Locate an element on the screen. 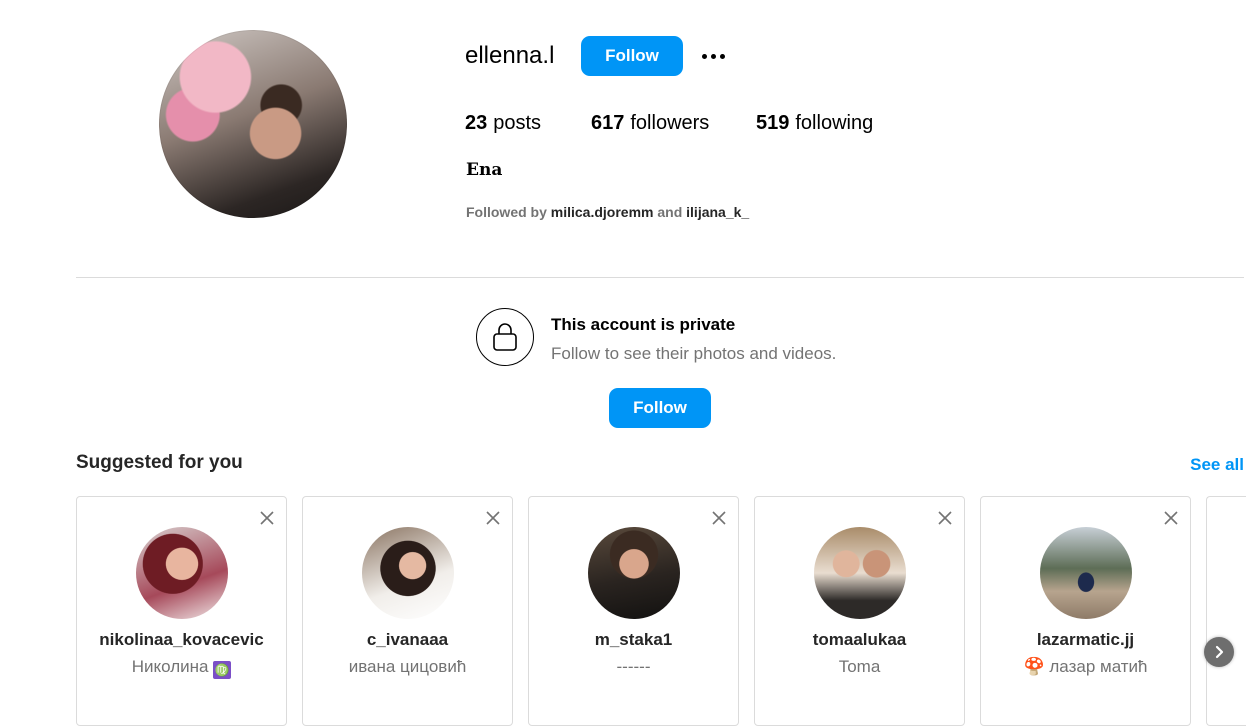 Image resolution: width=1260 pixels, height=726 pixels. following-number: 519 is located at coordinates (773, 123).